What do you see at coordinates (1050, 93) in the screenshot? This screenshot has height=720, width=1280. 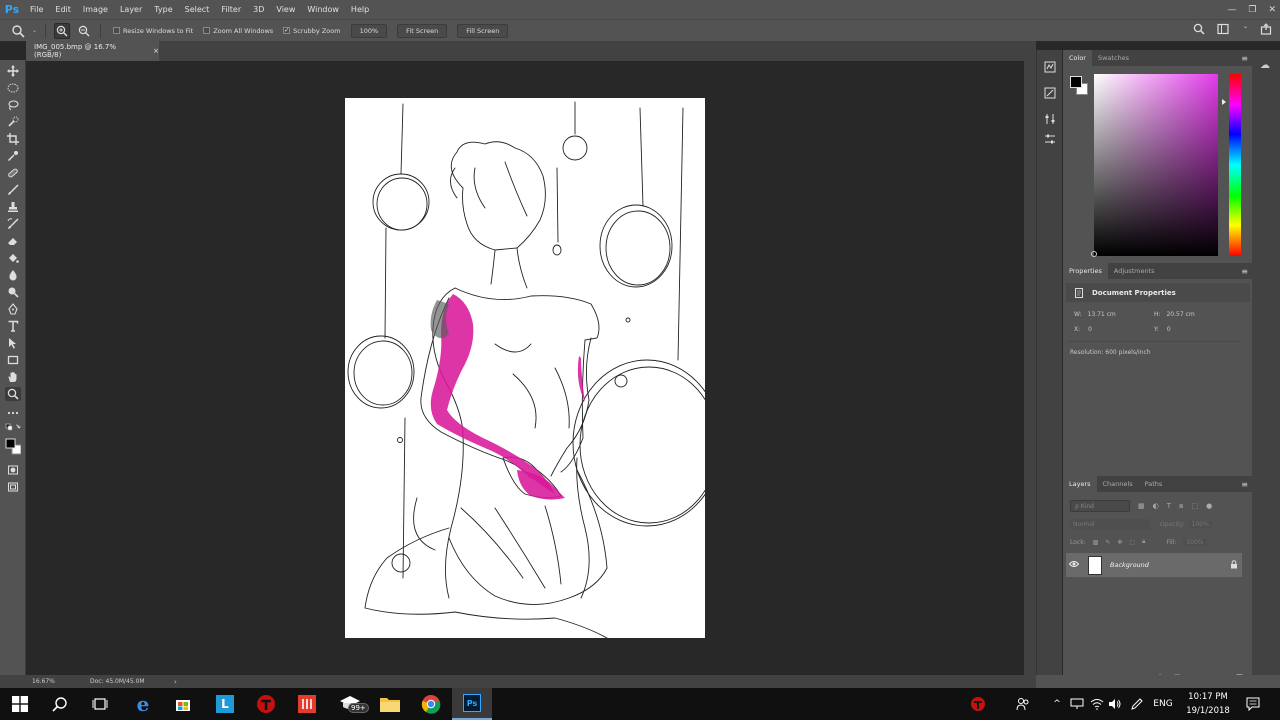 I see `brushes-panel-icon` at bounding box center [1050, 93].